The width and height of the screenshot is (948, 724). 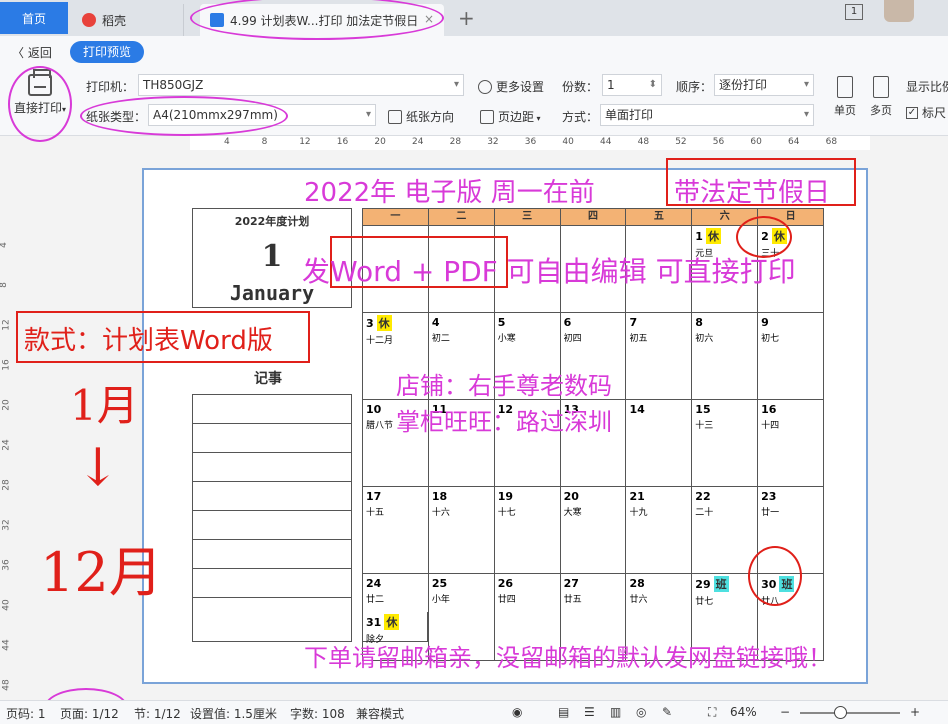 I want to click on weekday-label: 四, so click(x=594, y=217).